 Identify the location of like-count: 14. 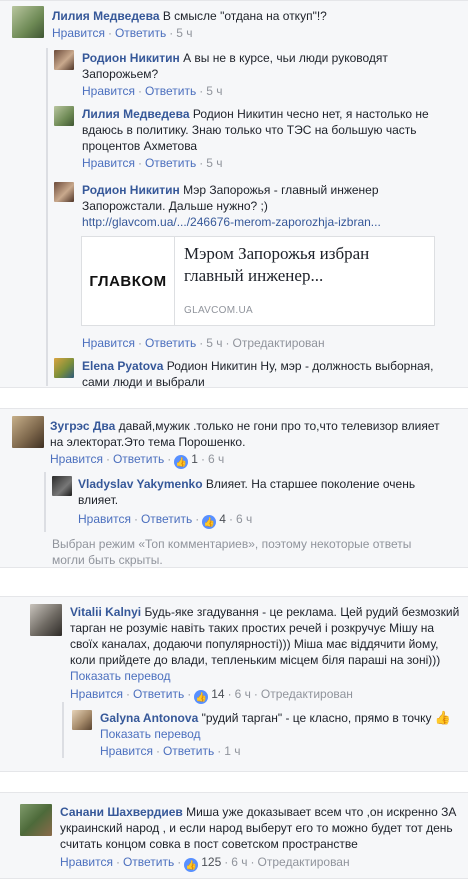
(217, 694).